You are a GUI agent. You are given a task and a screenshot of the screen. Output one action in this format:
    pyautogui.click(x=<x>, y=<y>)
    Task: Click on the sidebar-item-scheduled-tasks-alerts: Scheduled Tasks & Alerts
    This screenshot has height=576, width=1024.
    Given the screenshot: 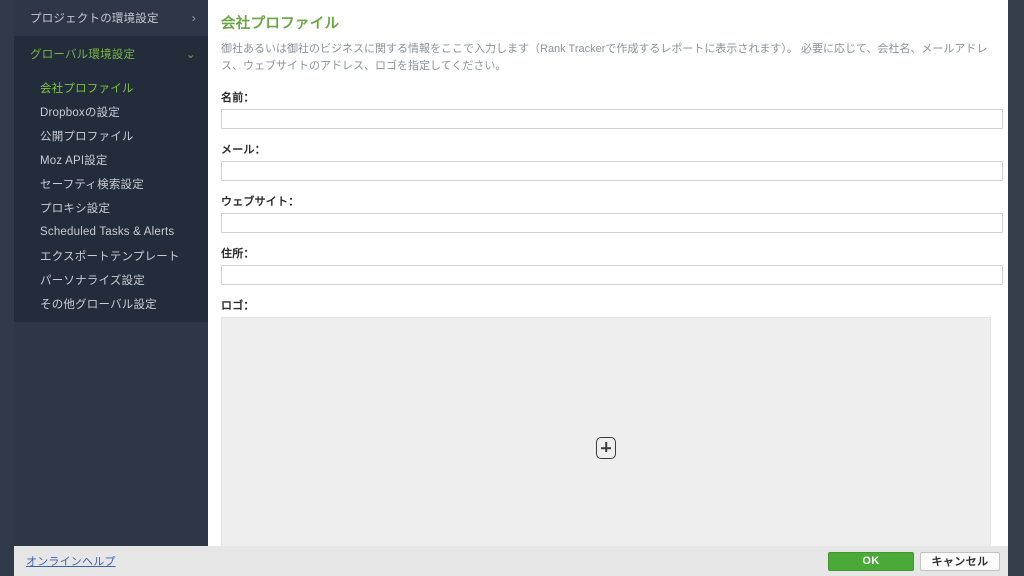 What is the action you would take?
    pyautogui.click(x=111, y=232)
    